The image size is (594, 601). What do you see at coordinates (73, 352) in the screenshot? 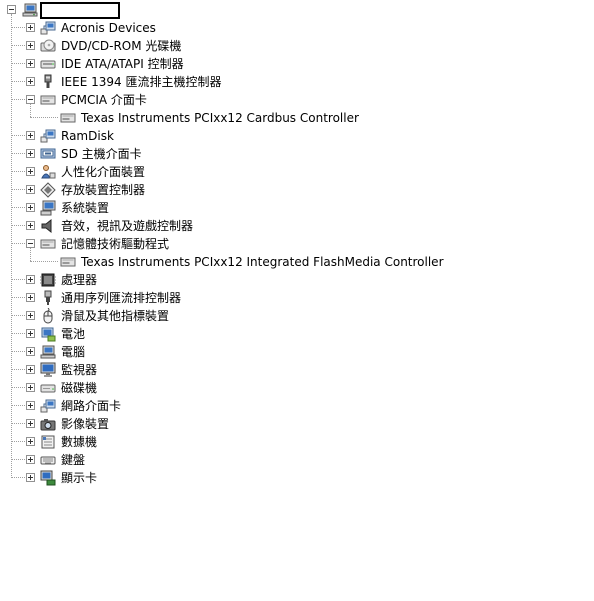
I see `tree-item-label: 電腦` at bounding box center [73, 352].